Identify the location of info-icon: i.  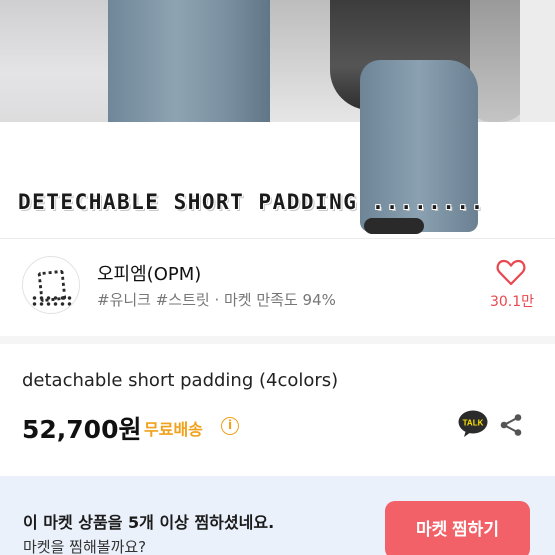
(230, 426).